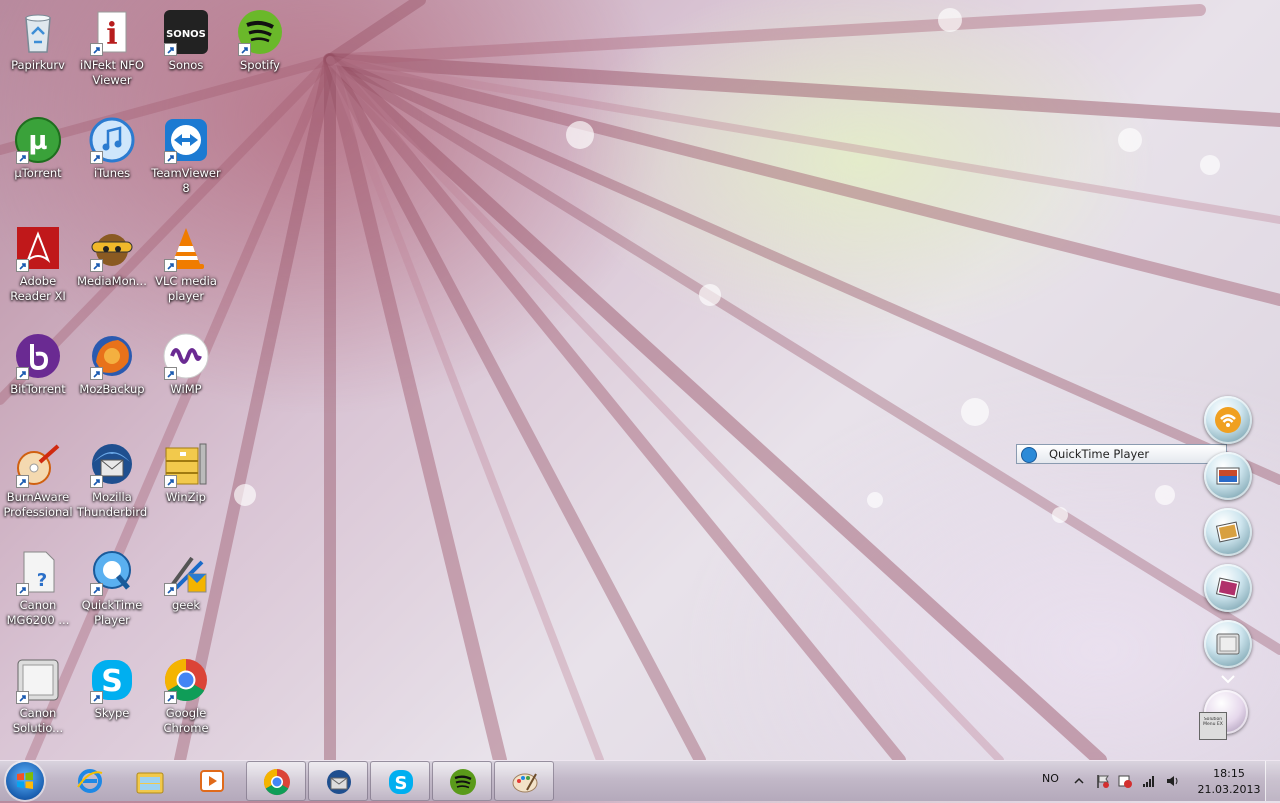 This screenshot has width=1280, height=803. What do you see at coordinates (112, 173) in the screenshot?
I see `desktop-icon-label: iTunes` at bounding box center [112, 173].